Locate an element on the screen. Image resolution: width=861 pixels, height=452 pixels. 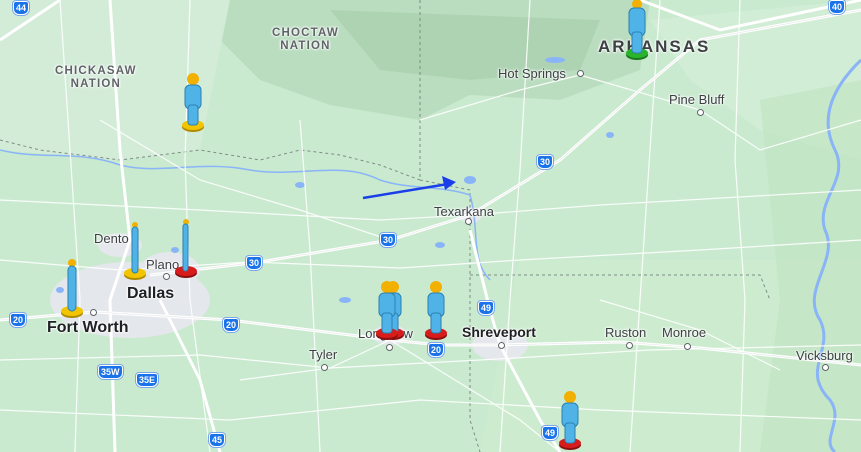
city-label-ruston: Ruston is located at coordinates (625, 332).